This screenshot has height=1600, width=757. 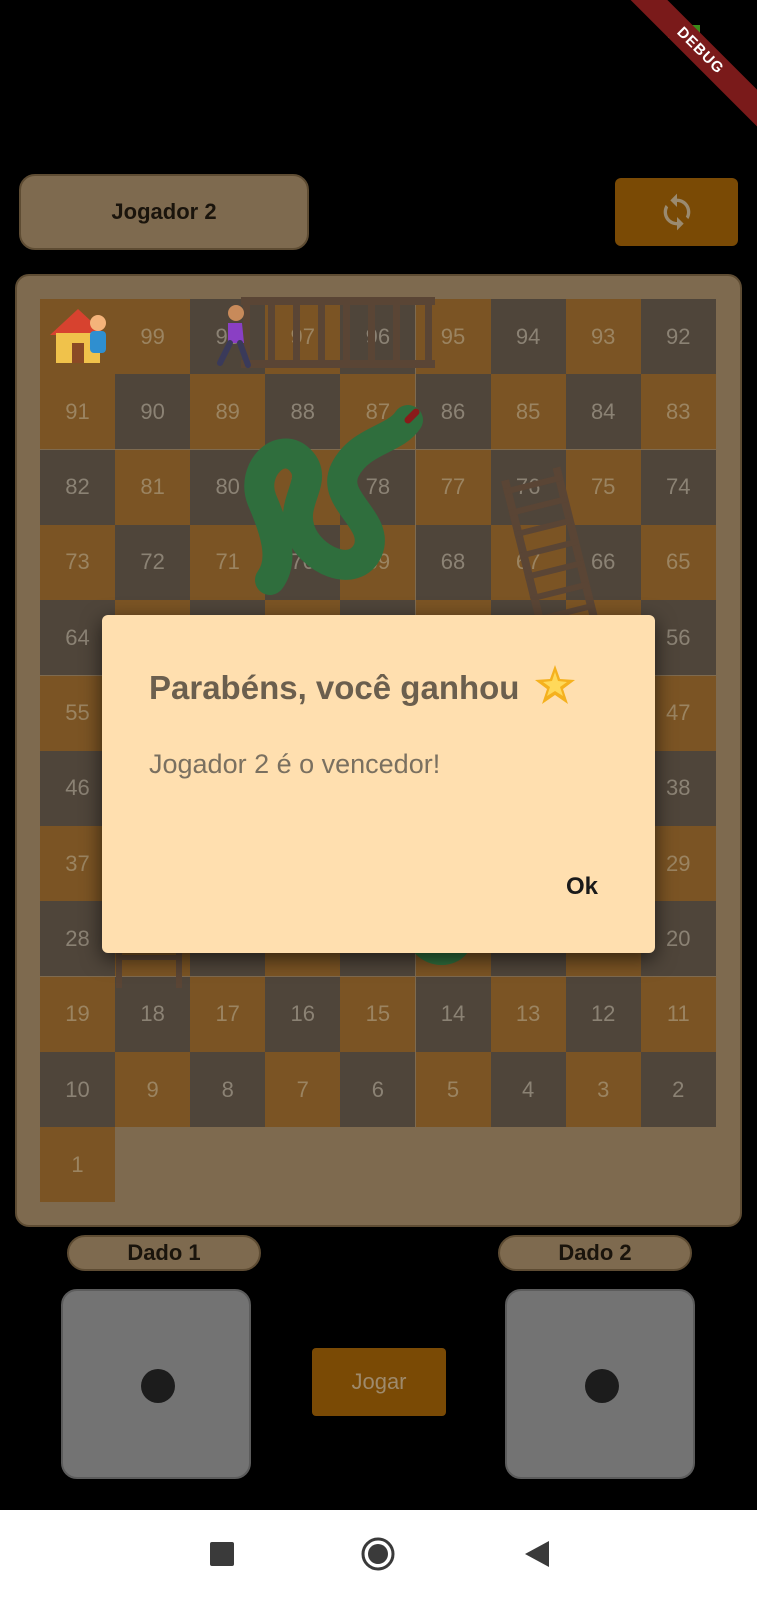 I want to click on dialog-title-text: Parabéns, você ganhou, so click(x=334, y=687).